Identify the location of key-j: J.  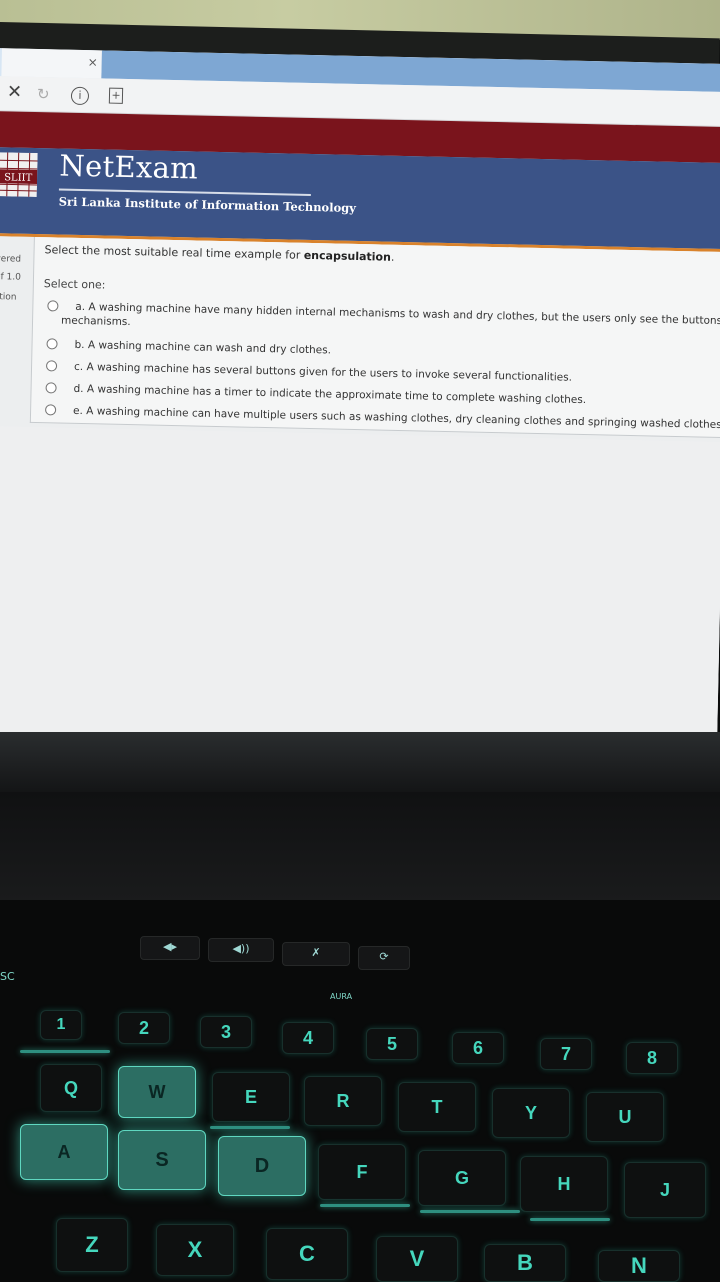
(665, 1190).